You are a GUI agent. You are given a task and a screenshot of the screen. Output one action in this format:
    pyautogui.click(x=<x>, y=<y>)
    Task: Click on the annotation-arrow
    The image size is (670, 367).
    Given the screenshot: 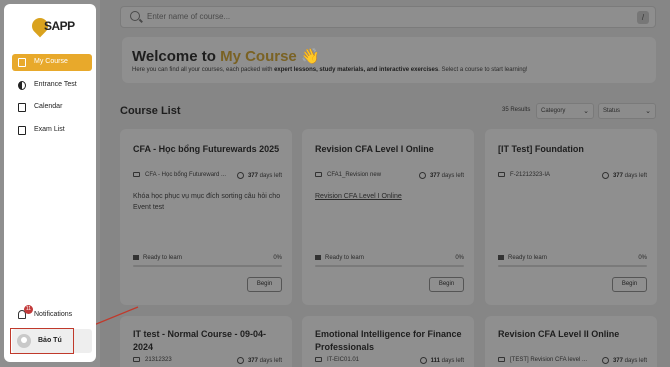 What is the action you would take?
    pyautogui.click(x=109, y=318)
    